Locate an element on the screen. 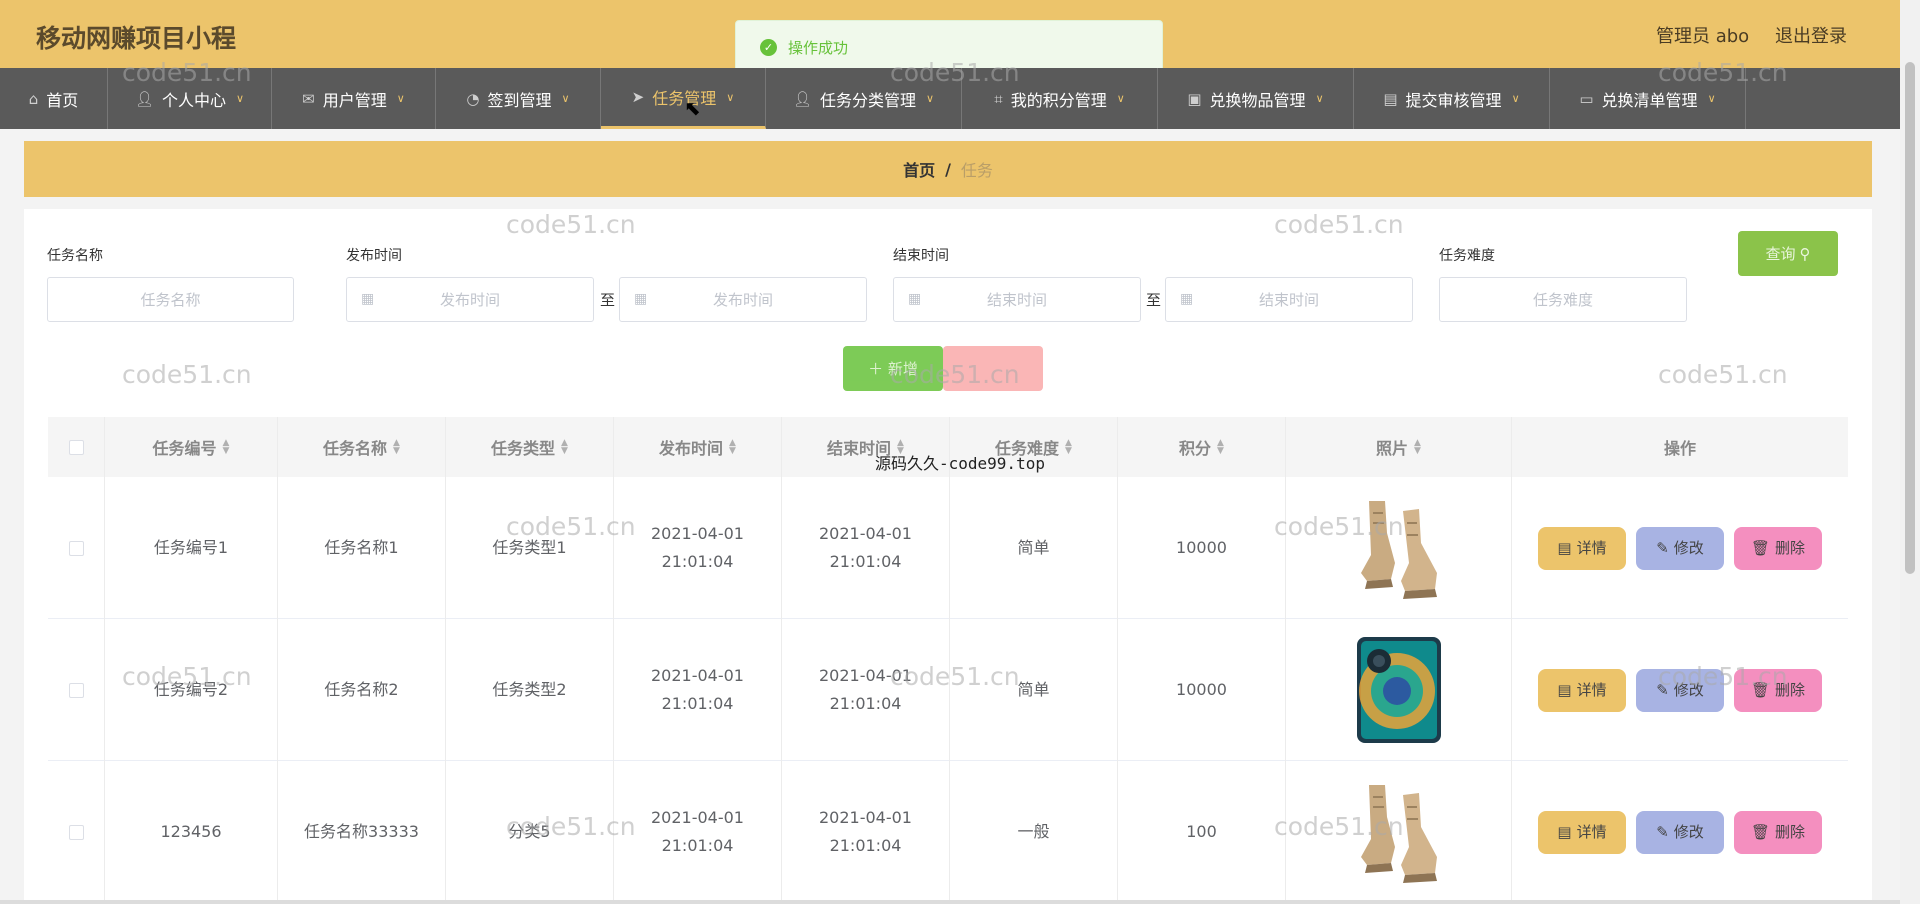 This screenshot has height=904, width=1920. nav-item-submission-review-management: ▤ 提交审核管理 ∨ is located at coordinates (1452, 98).